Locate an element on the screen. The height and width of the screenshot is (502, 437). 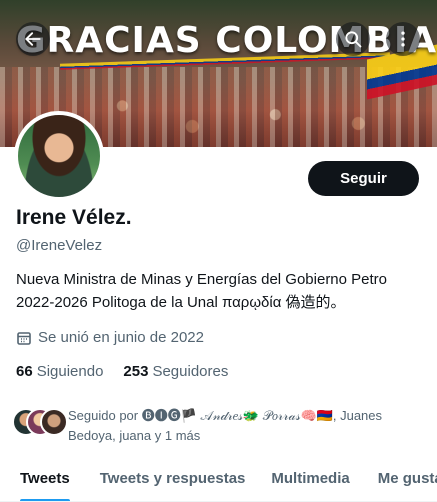
follower-avatars is located at coordinates (40, 422).